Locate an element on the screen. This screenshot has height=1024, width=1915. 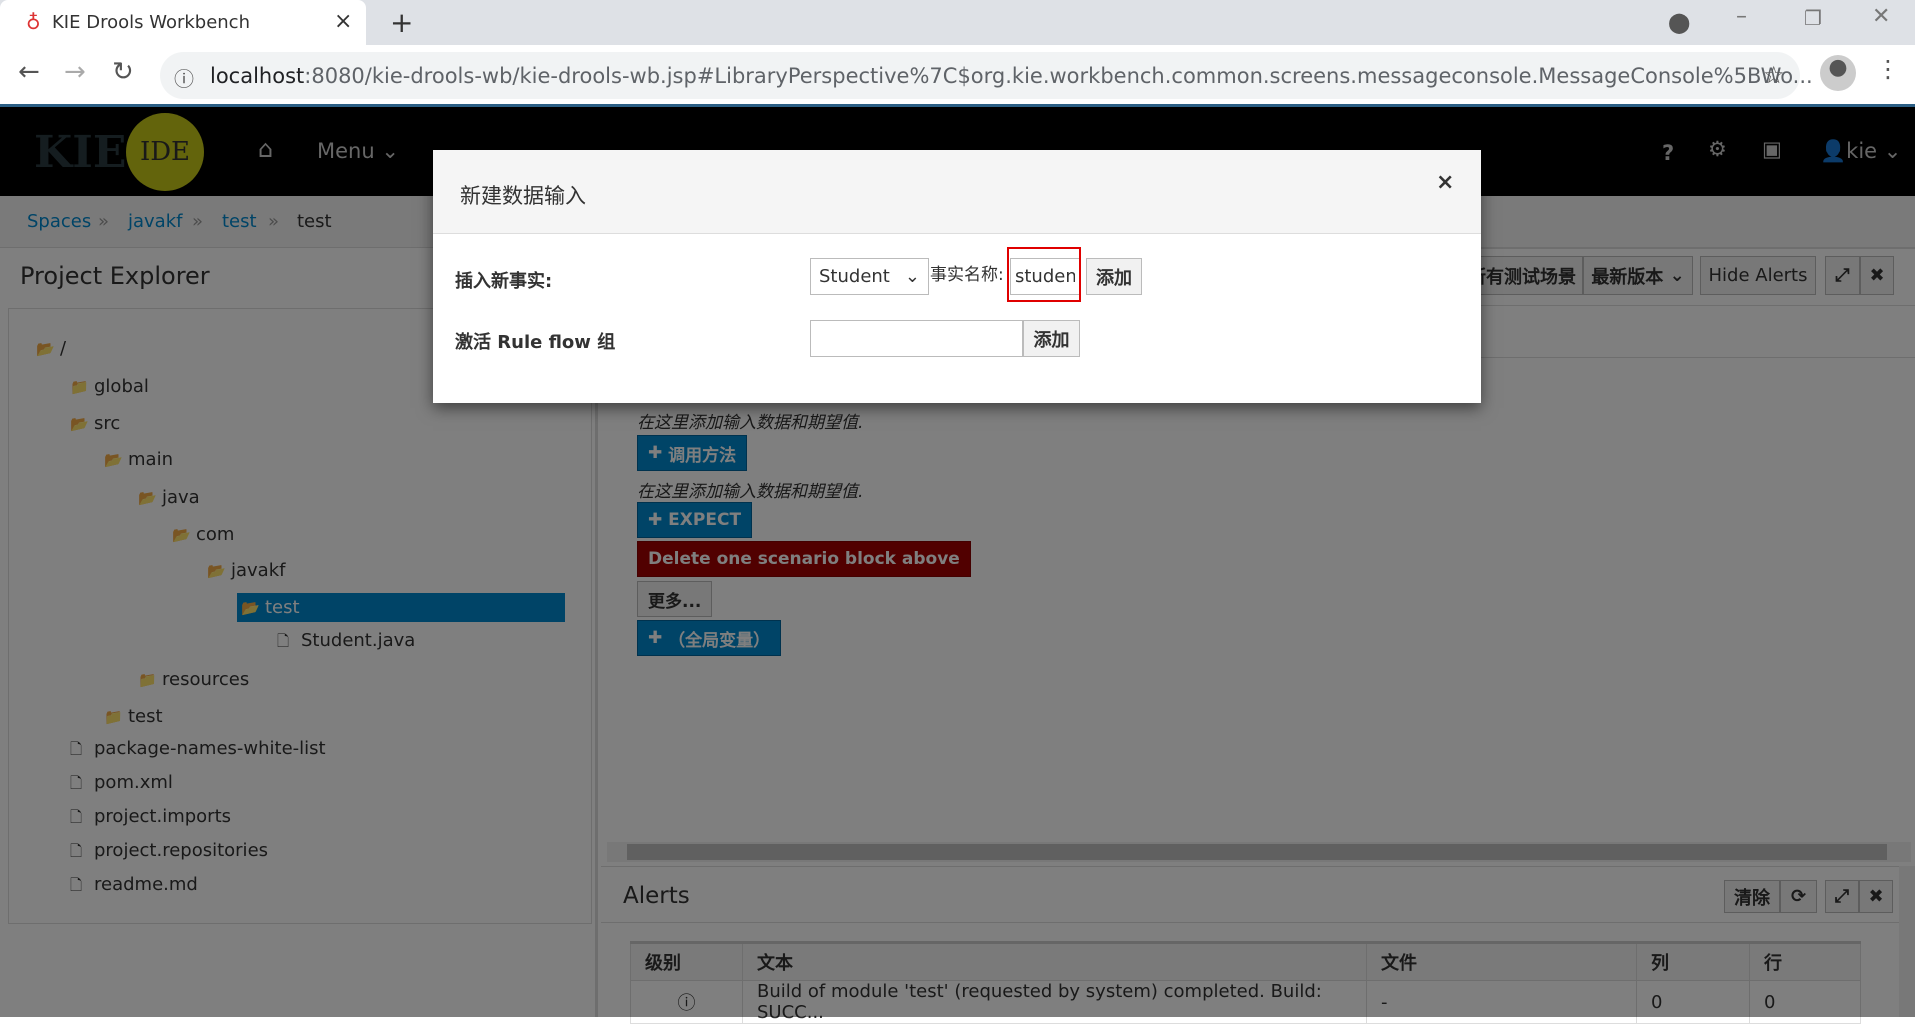
bookmark-star-icon: ☆ is located at coordinates (1774, 75).